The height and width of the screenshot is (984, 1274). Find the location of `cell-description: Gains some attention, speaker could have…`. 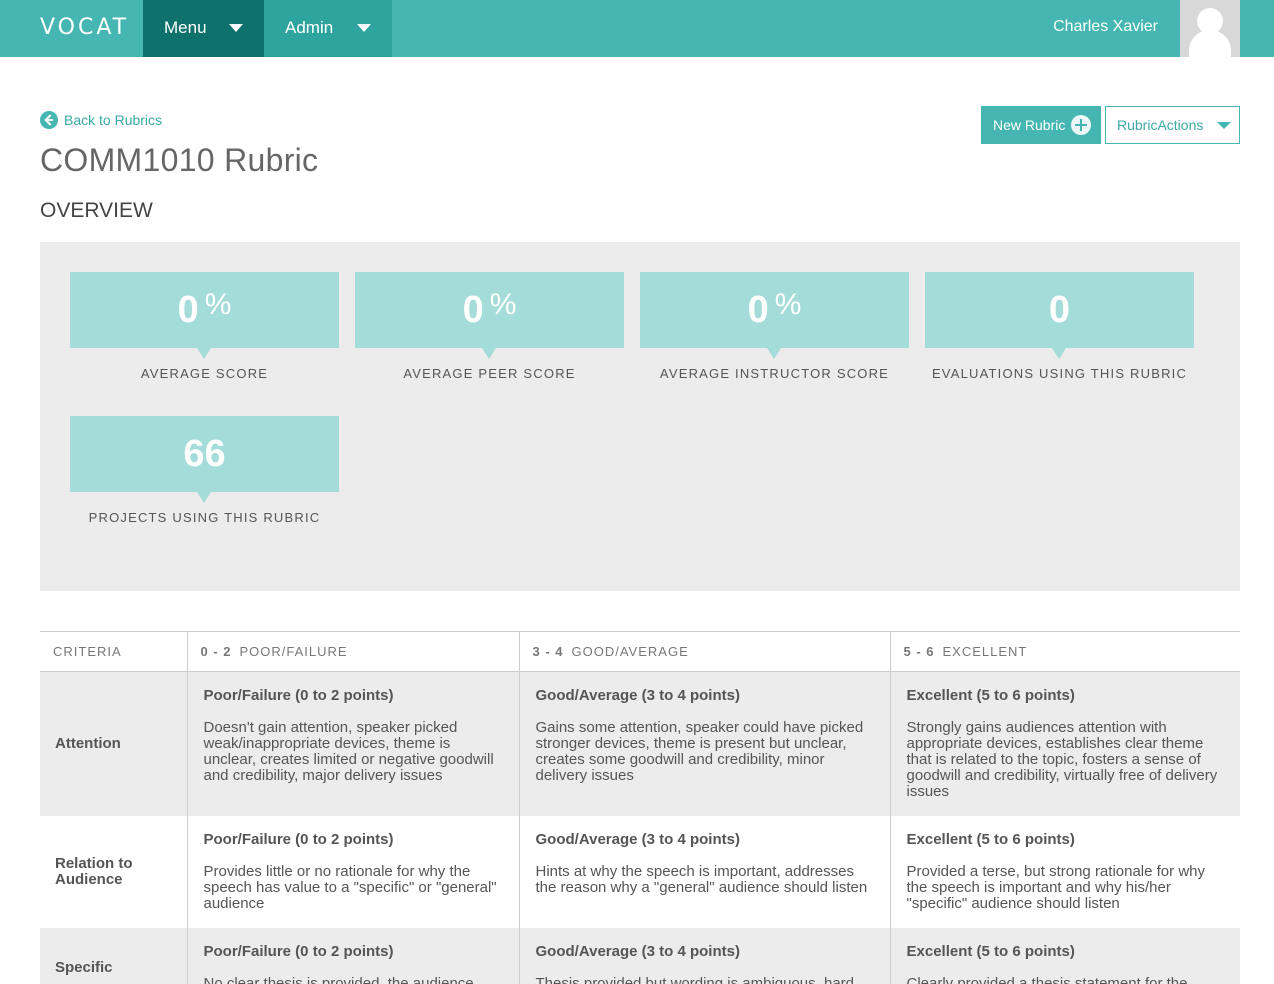

cell-description: Gains some attention, speaker could have… is located at coordinates (699, 751).